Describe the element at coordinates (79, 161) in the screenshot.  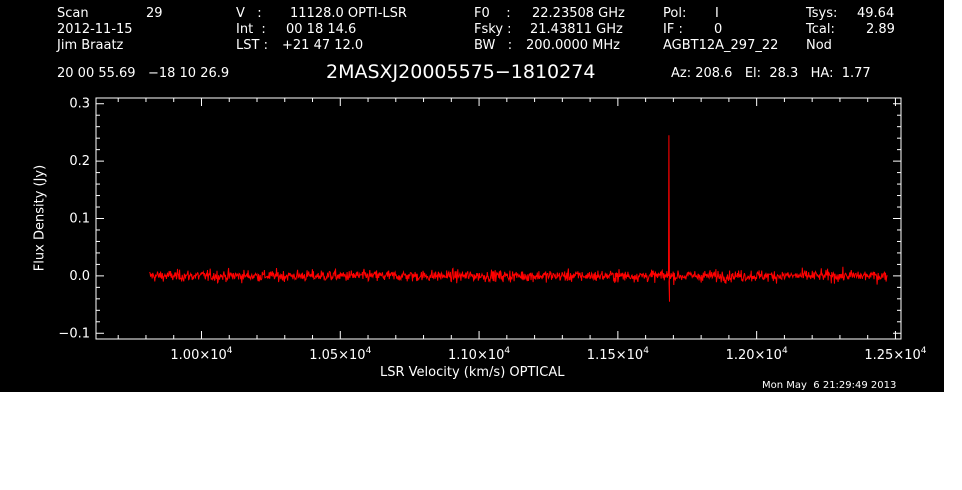
I see `y-tick-label: 0.2` at that location.